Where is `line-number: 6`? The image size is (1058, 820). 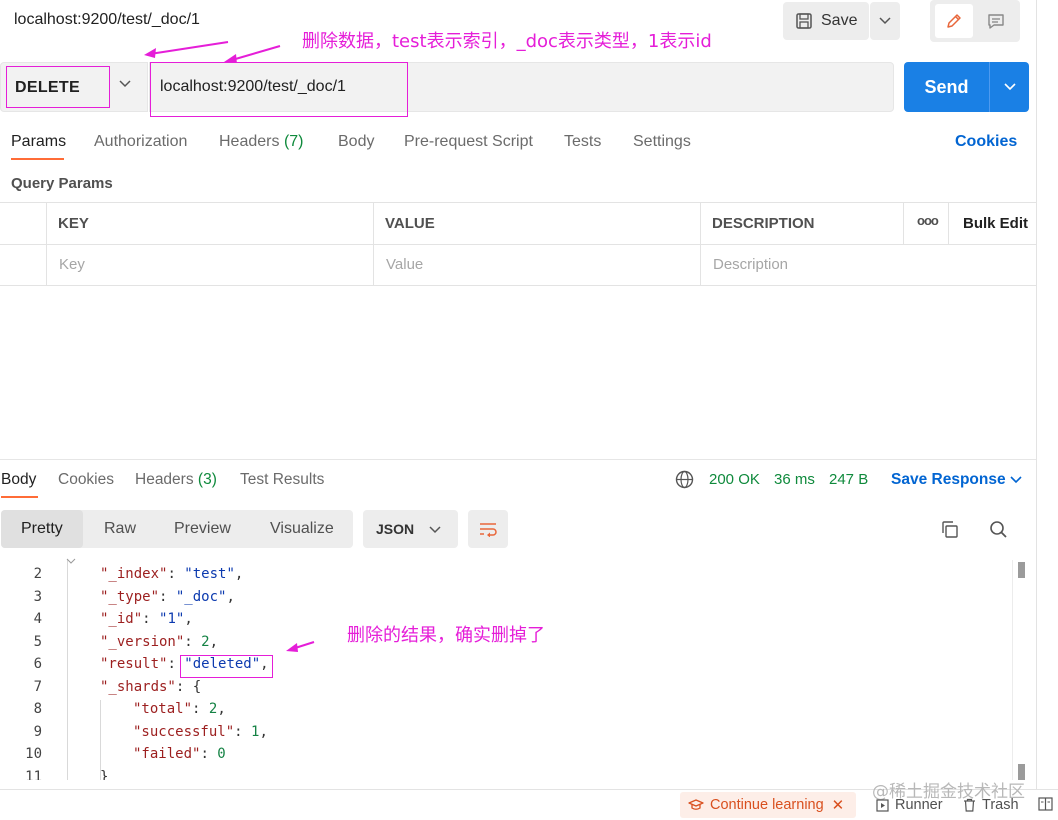
line-number: 6 is located at coordinates (37, 664).